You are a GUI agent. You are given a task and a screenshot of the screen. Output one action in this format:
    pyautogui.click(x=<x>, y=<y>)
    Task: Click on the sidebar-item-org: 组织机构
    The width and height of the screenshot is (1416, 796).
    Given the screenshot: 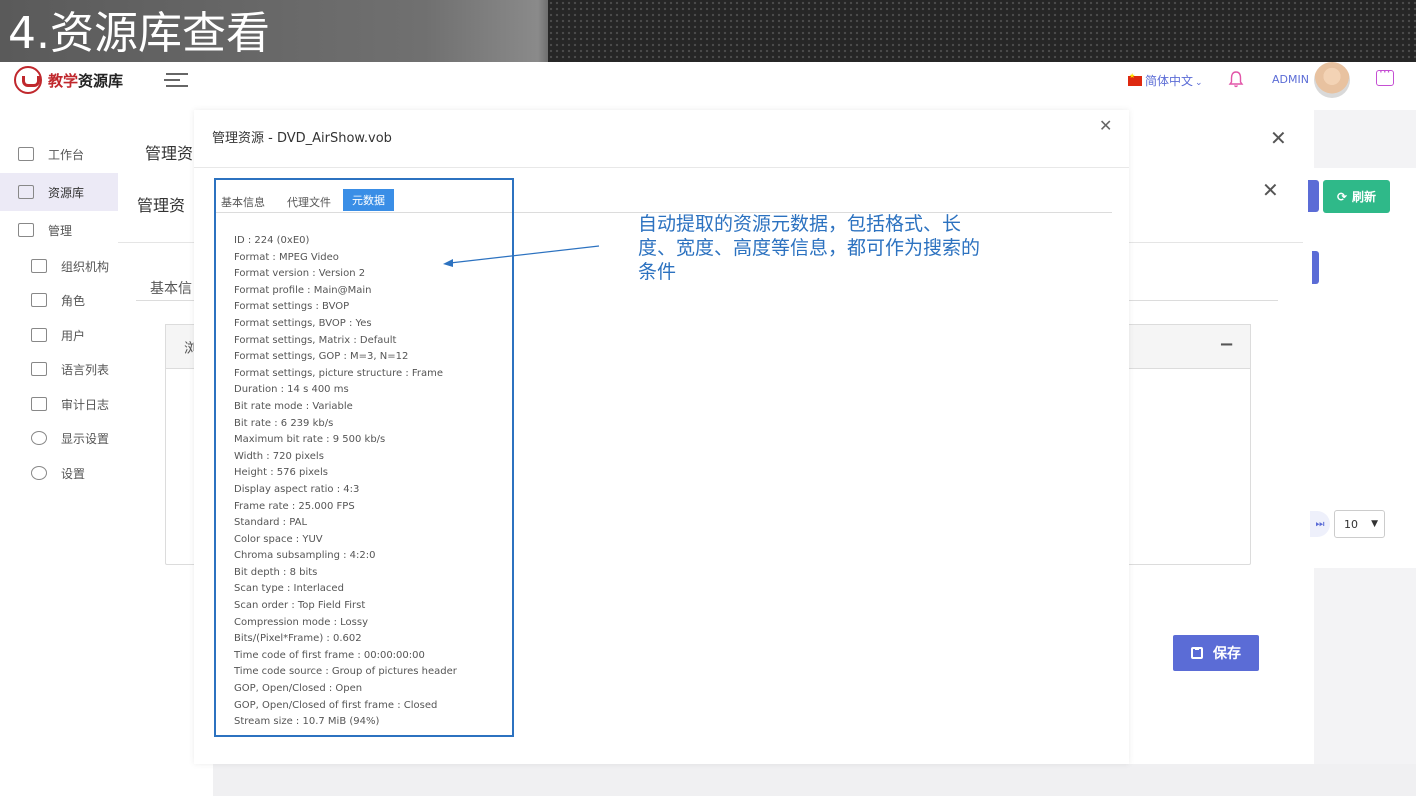 What is the action you would take?
    pyautogui.click(x=59, y=266)
    